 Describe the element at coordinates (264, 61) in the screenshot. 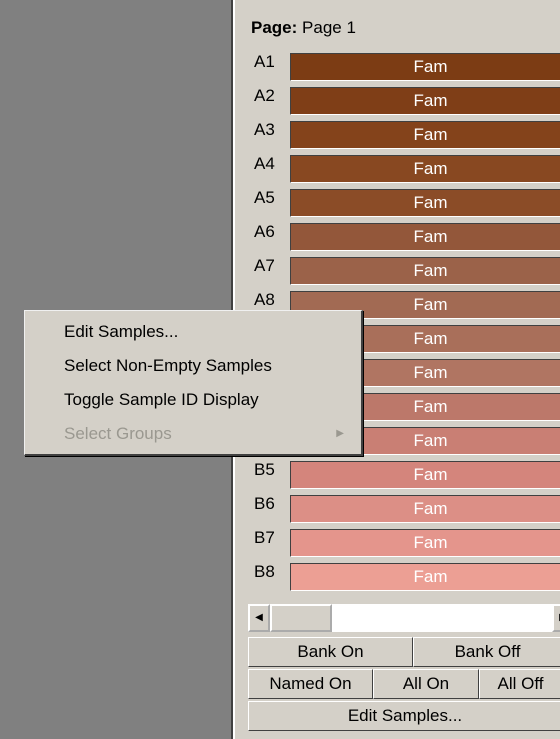

I see `sample-row-id: A1` at that location.